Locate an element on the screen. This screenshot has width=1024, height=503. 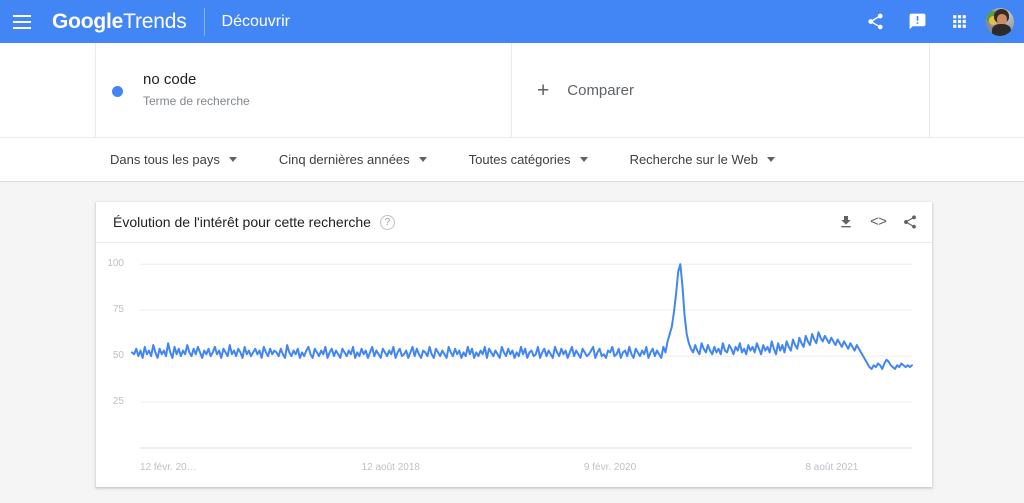
embed-code-glyph: <> is located at coordinates (878, 222).